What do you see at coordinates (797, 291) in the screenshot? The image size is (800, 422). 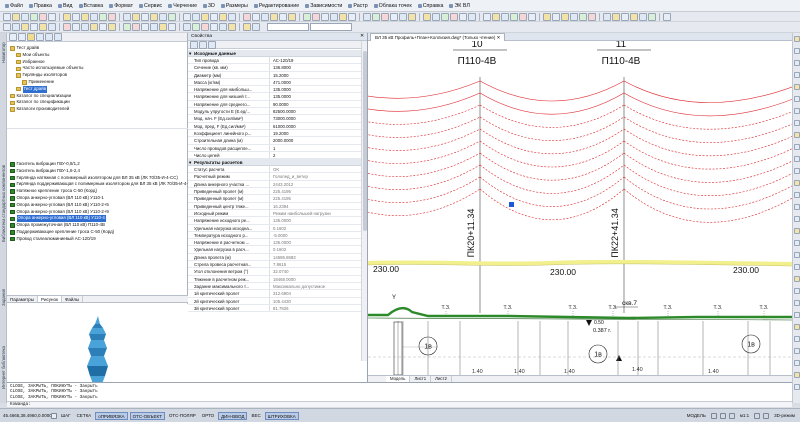 I see `zoom-extents-icon` at bounding box center [797, 291].